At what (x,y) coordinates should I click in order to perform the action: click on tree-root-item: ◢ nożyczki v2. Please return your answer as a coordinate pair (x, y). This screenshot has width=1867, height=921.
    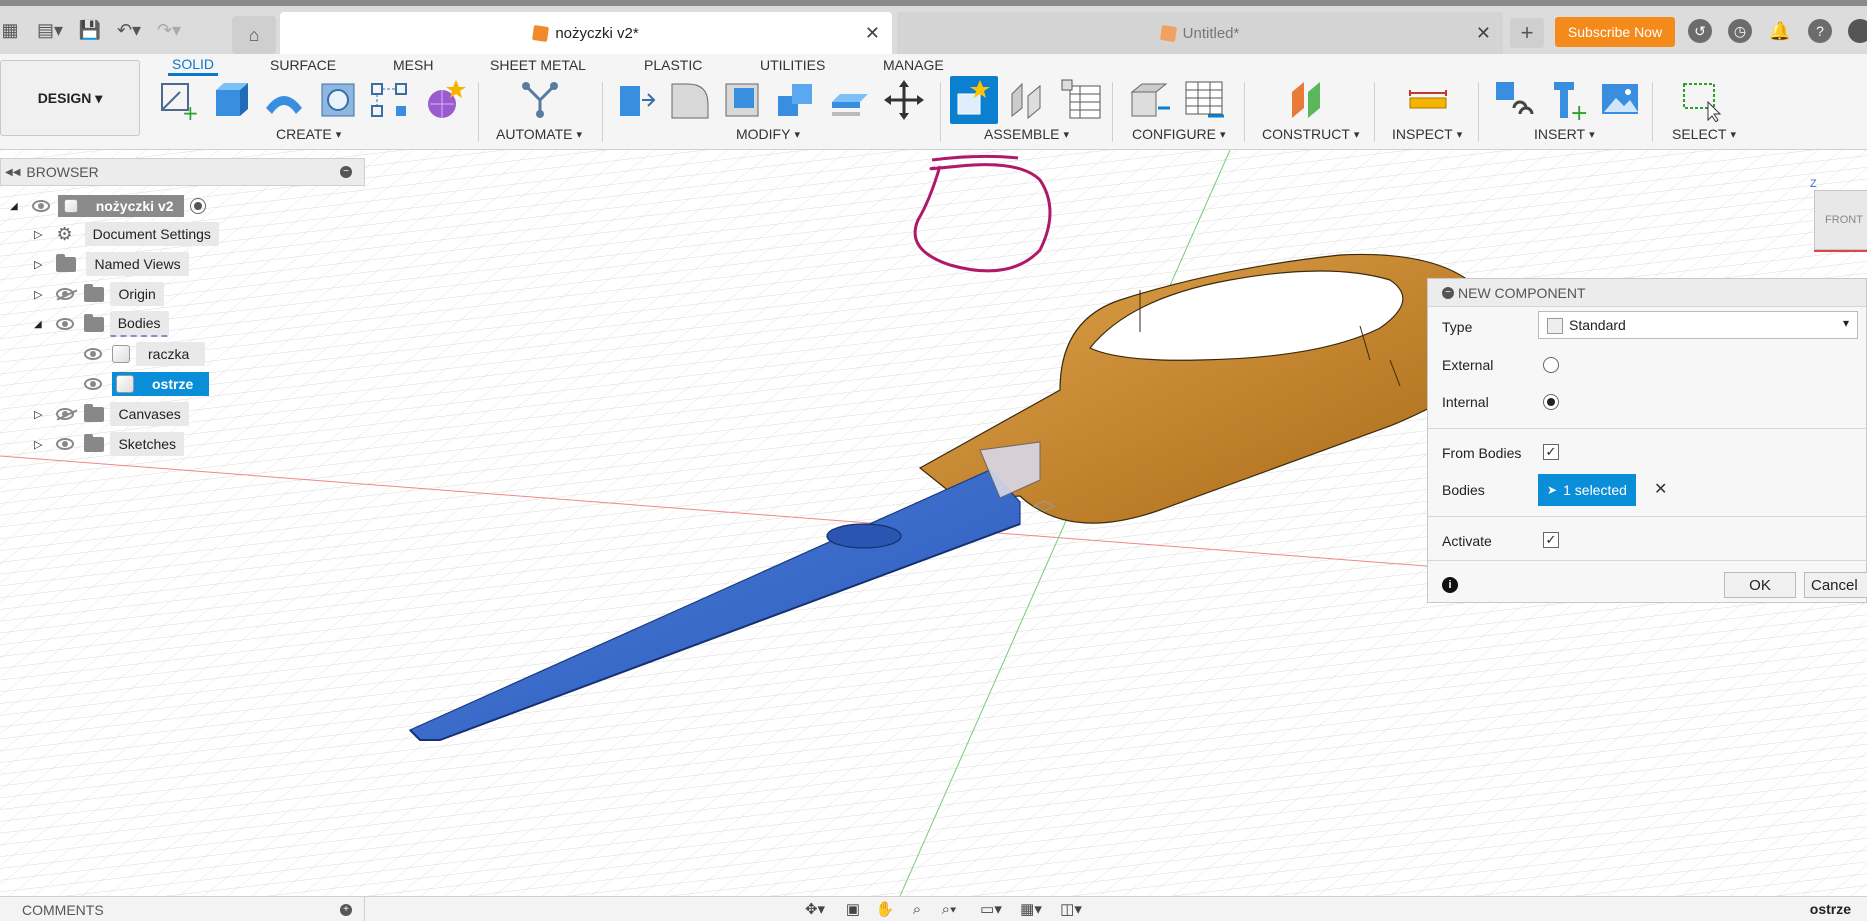
    Looking at the image, I should click on (108, 206).